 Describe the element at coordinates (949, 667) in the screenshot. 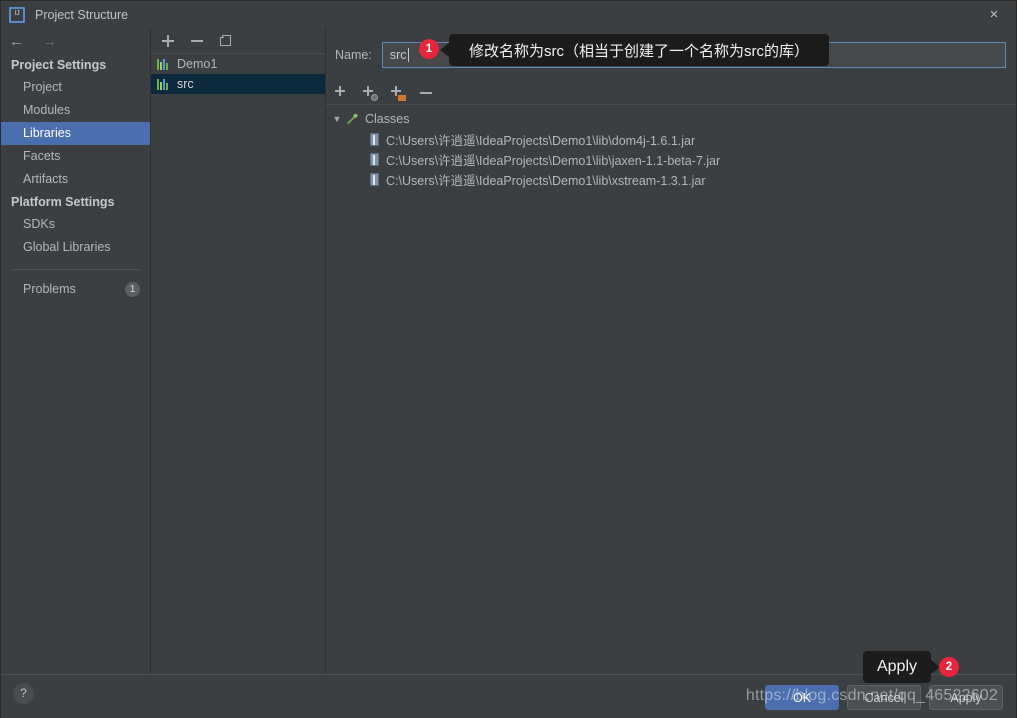

I see `step-badge-2: 2` at that location.